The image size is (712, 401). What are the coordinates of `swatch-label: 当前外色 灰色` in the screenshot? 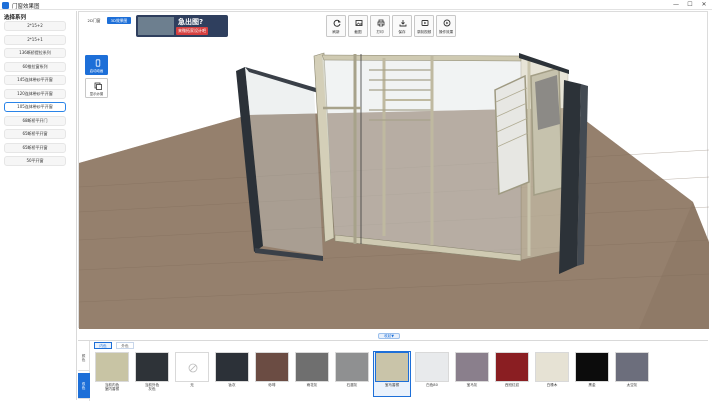 It's located at (152, 387).